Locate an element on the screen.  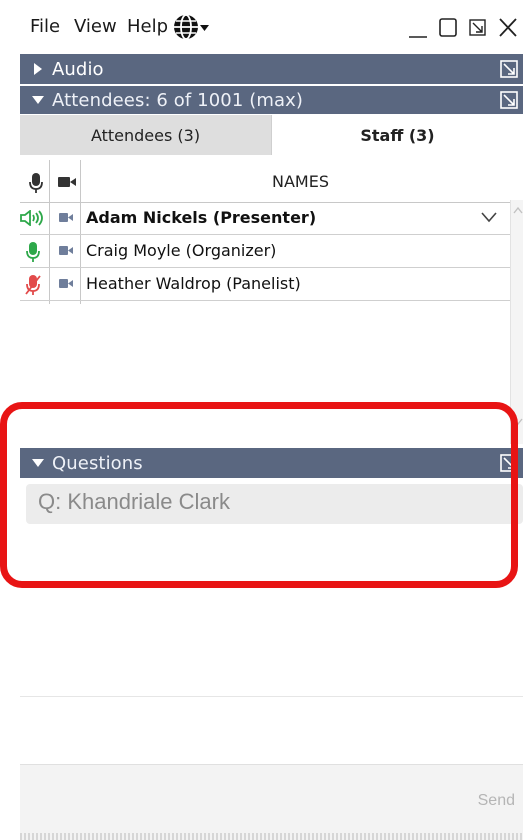
table-row: Adam Nickels (Presenter) is located at coordinates (265, 218).